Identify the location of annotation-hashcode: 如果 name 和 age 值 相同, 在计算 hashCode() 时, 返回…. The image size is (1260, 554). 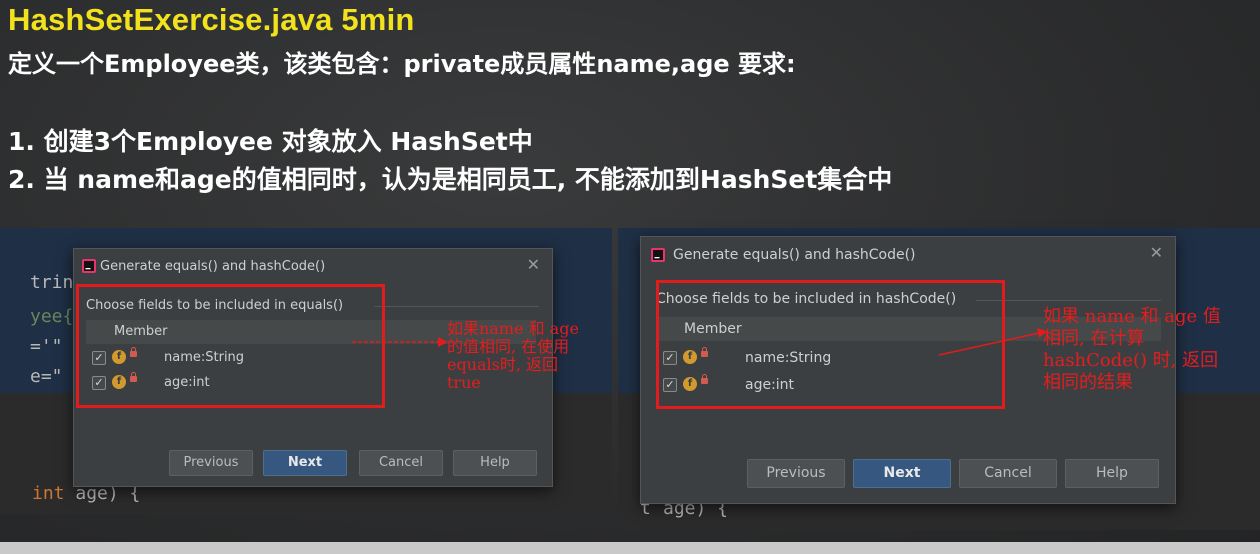
(1132, 349).